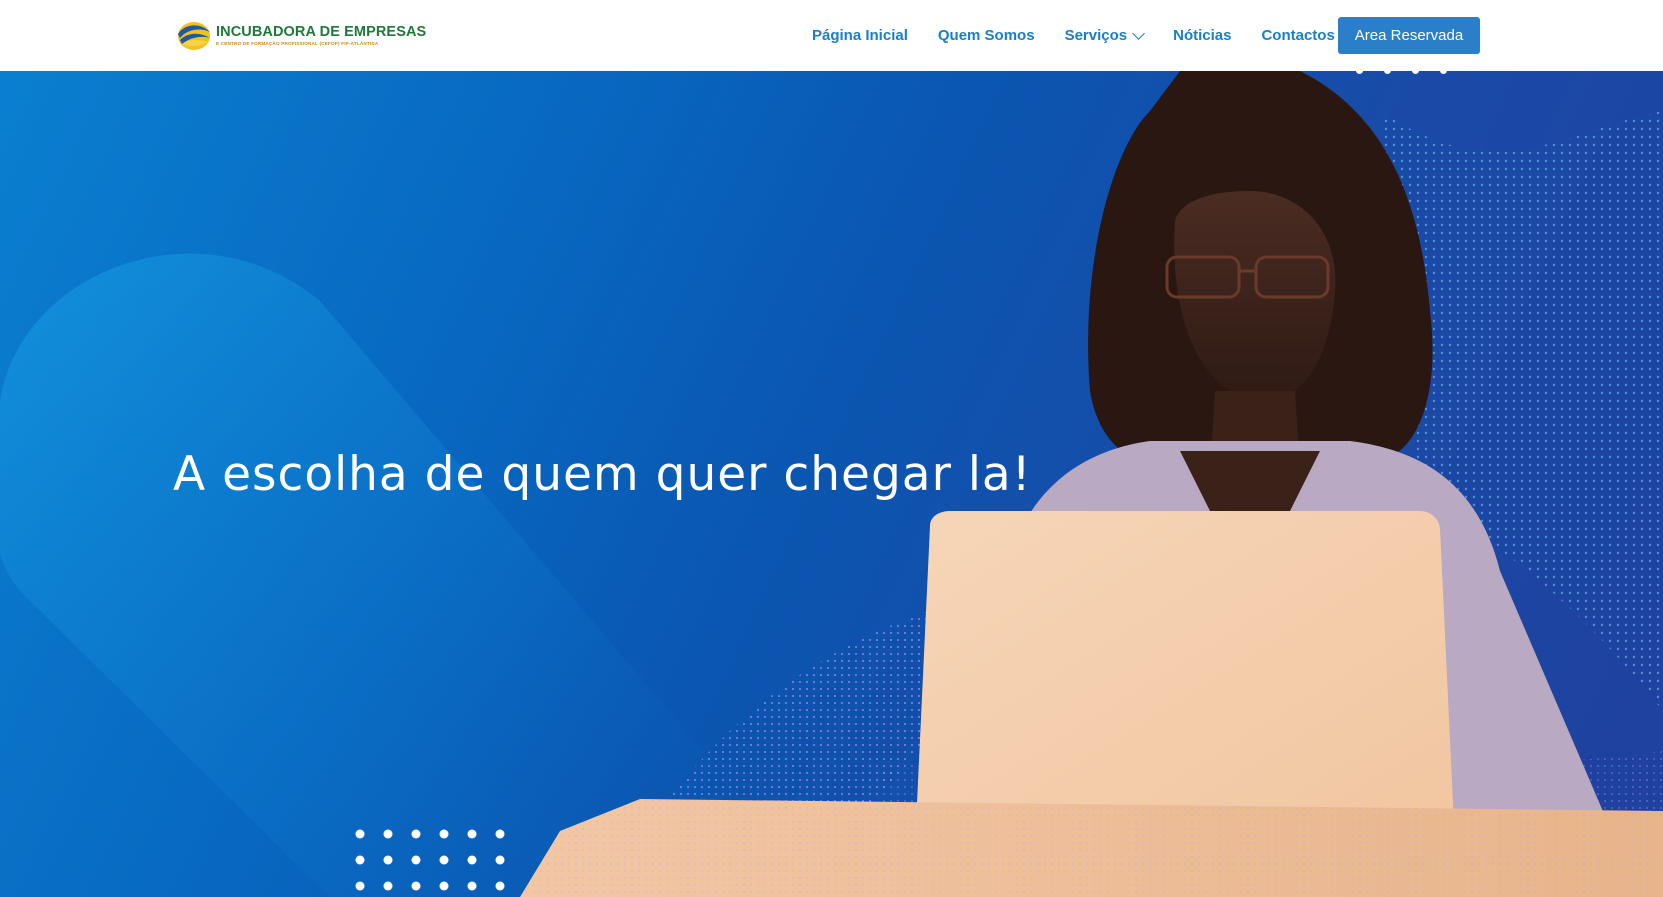  I want to click on nav-item-label: Nóticias, so click(1202, 35).